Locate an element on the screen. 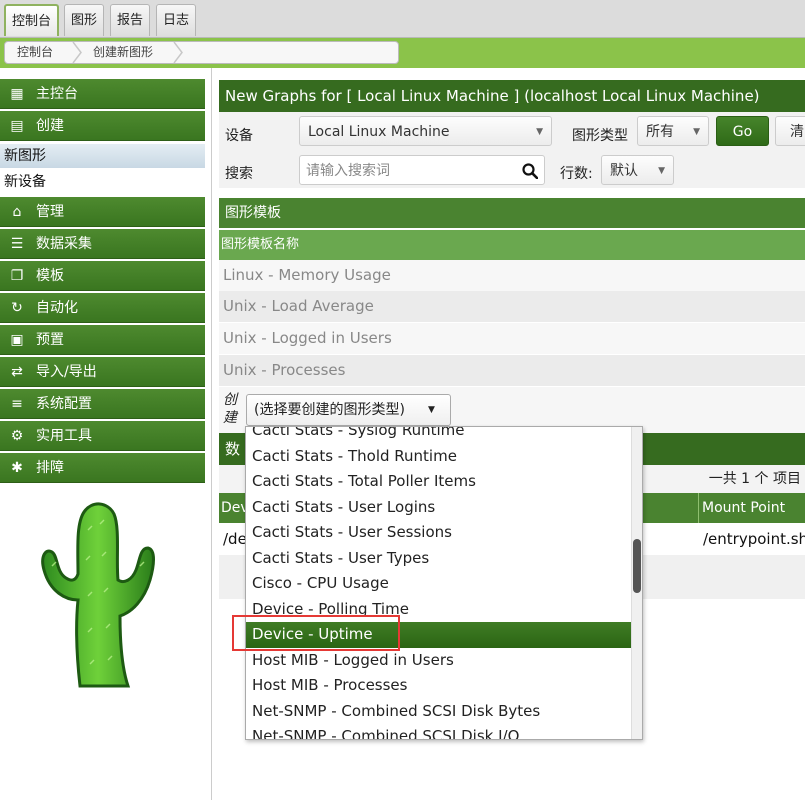 This screenshot has height=800, width=805. search-placeholder: 请输入搜索词 is located at coordinates (348, 171).